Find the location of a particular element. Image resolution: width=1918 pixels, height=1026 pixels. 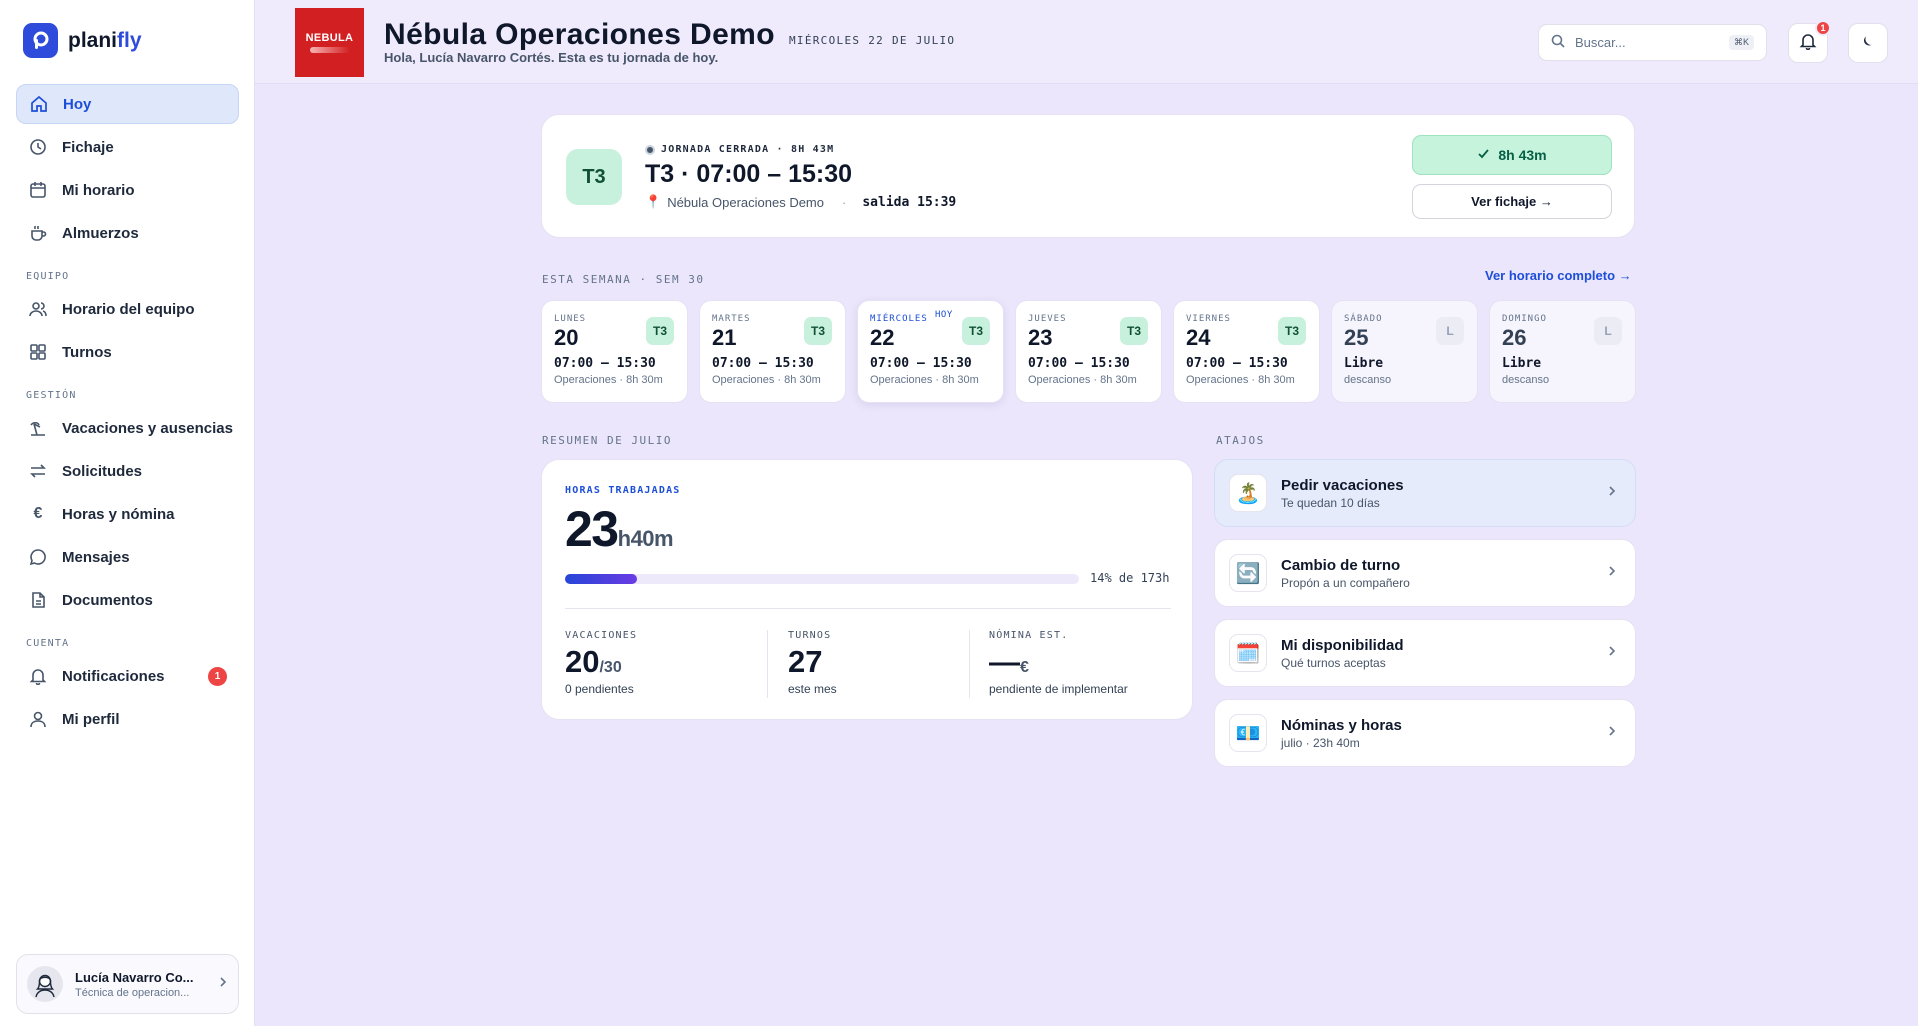

clock-icon is located at coordinates (38, 147).